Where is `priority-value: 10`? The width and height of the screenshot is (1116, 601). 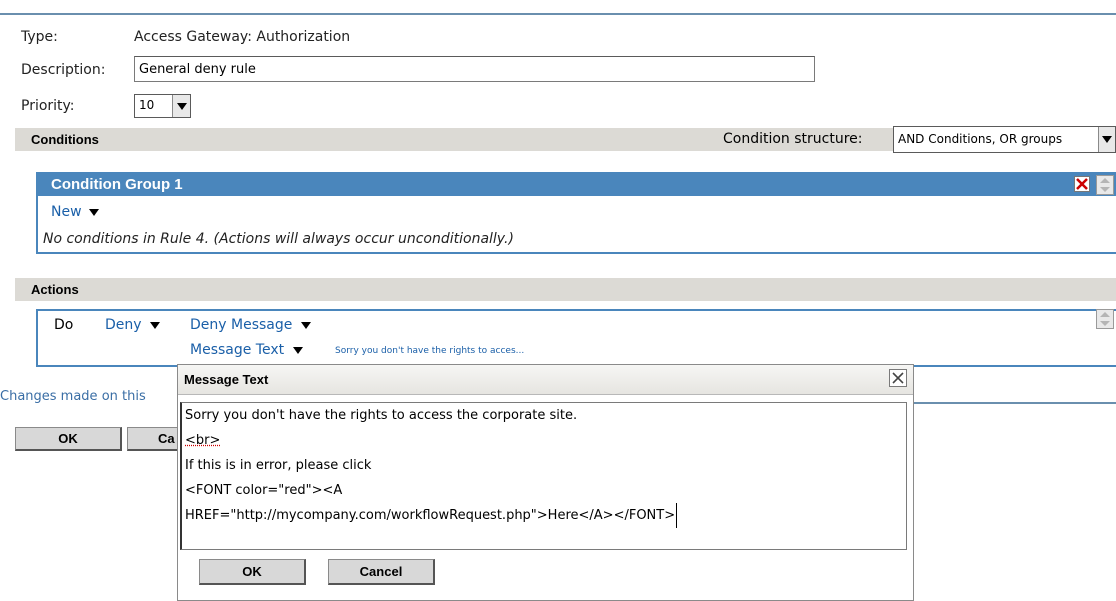 priority-value: 10 is located at coordinates (146, 105).